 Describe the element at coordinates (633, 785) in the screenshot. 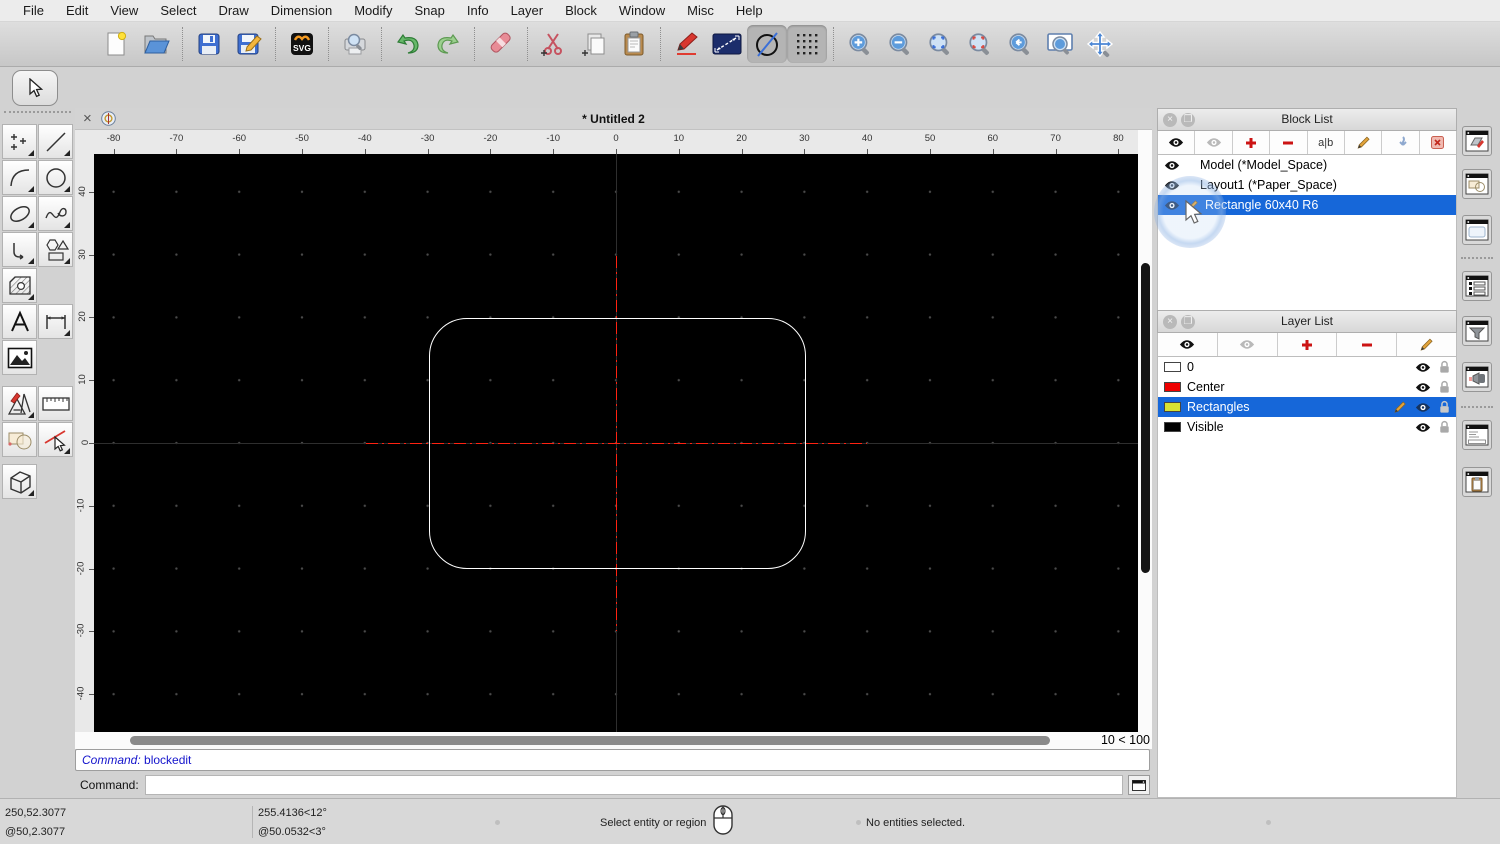

I see `command-input` at that location.